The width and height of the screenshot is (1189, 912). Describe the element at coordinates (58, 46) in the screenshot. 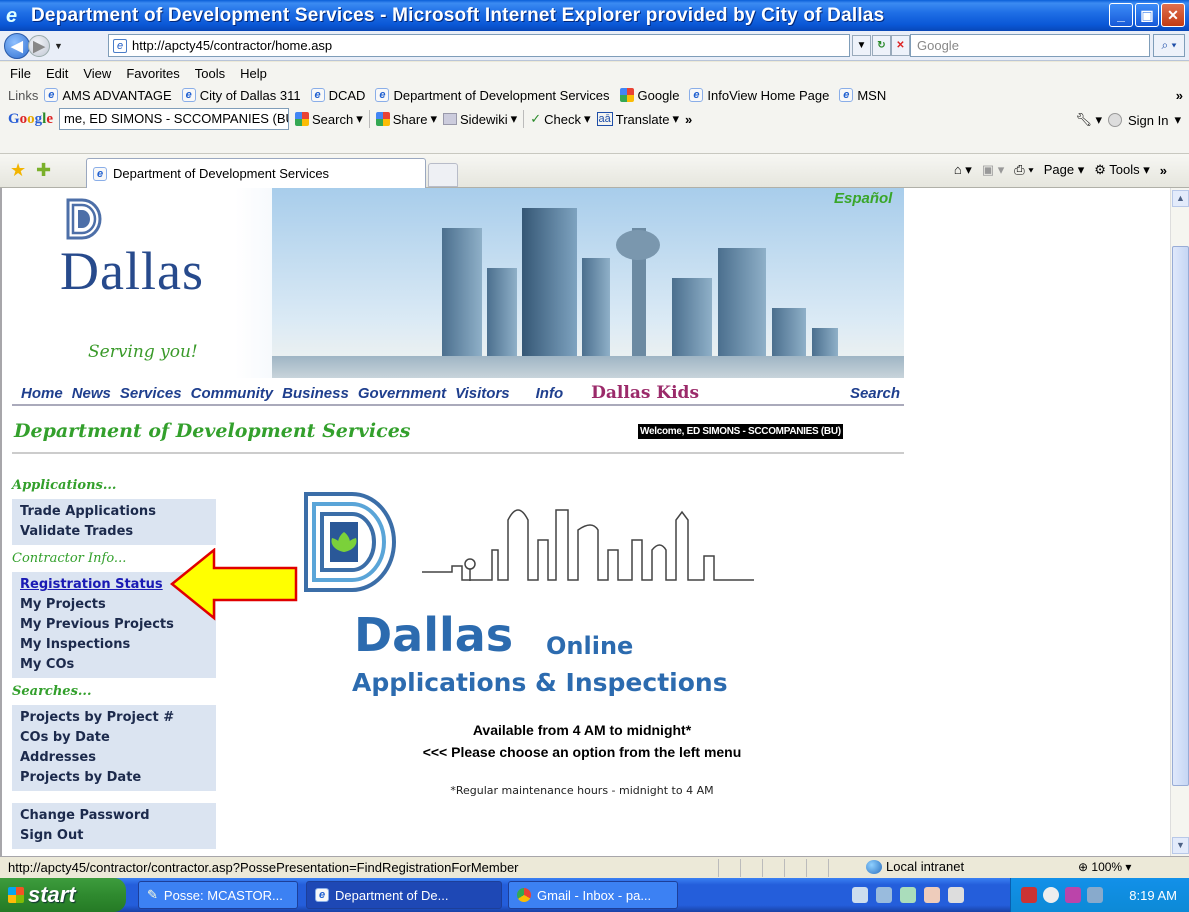

I see `recent-pages-dropdown-icon: ▼` at that location.